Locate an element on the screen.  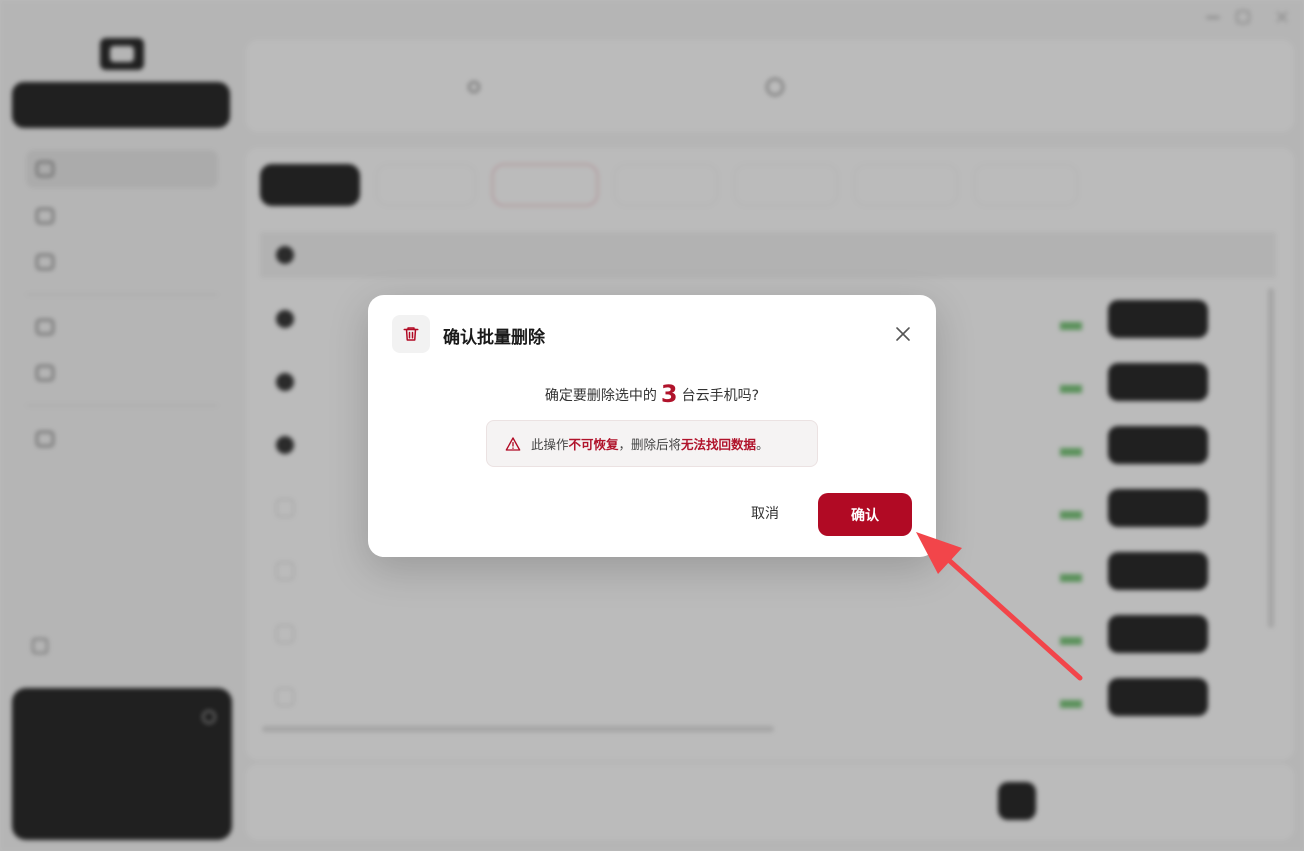
modal-title: 确认批量删除 is located at coordinates (494, 338).